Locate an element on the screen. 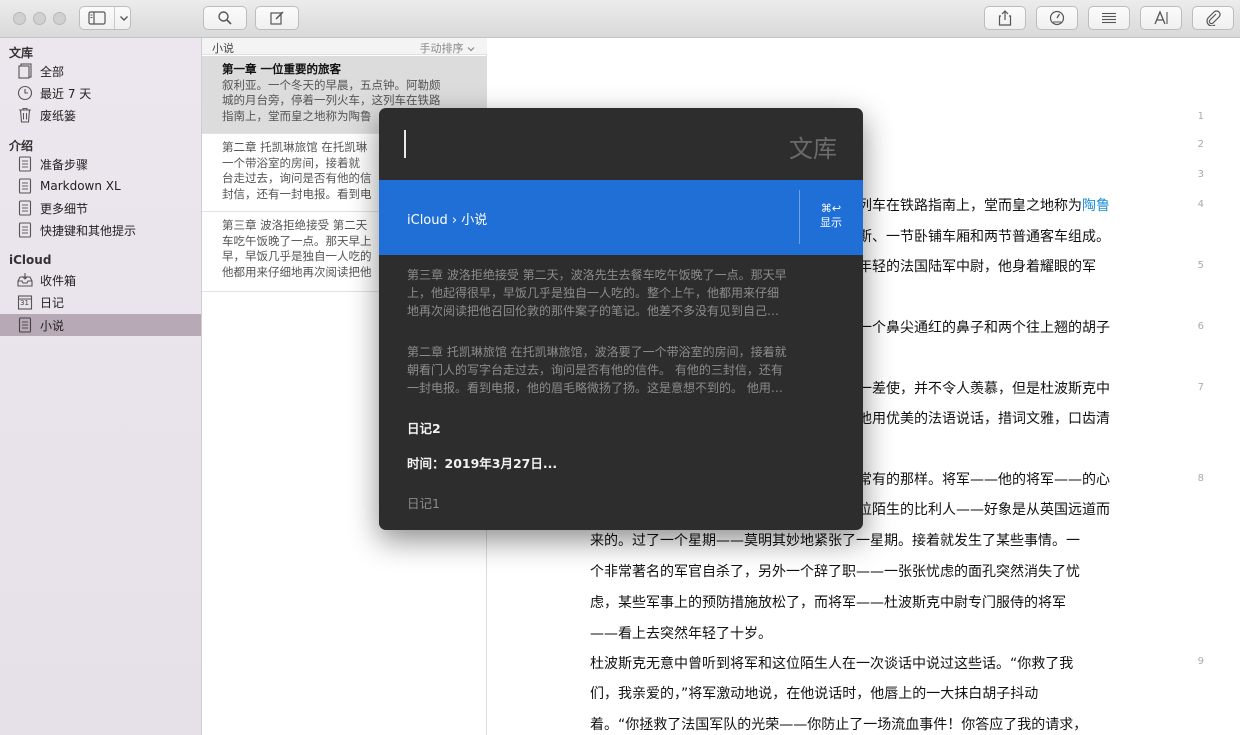  line-number: 6 is located at coordinates (1200, 326).